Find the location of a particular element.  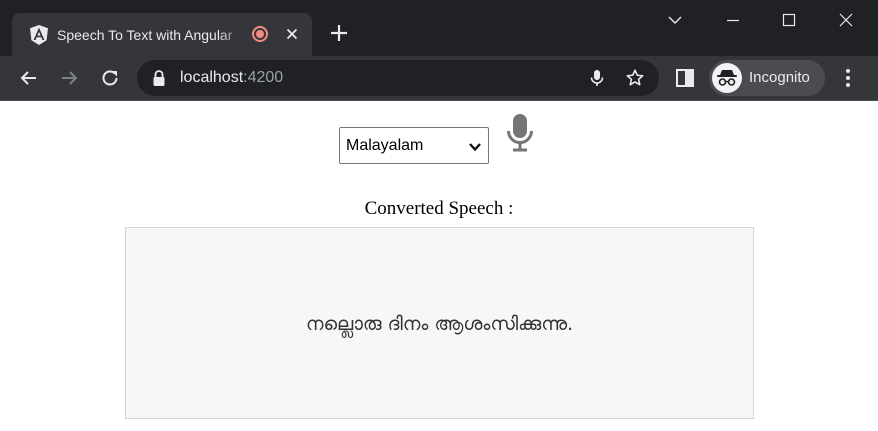

address-bar: localhost:4200 is located at coordinates (398, 78).